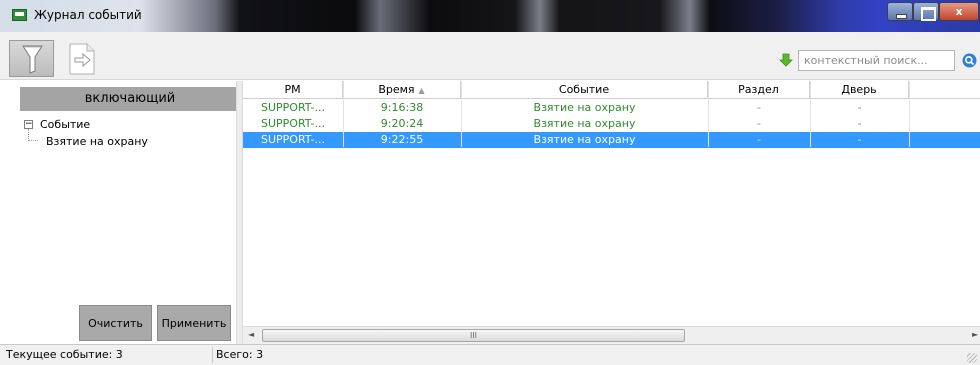  Describe the element at coordinates (473, 335) in the screenshot. I see `scrollbar-thumb: III` at that location.